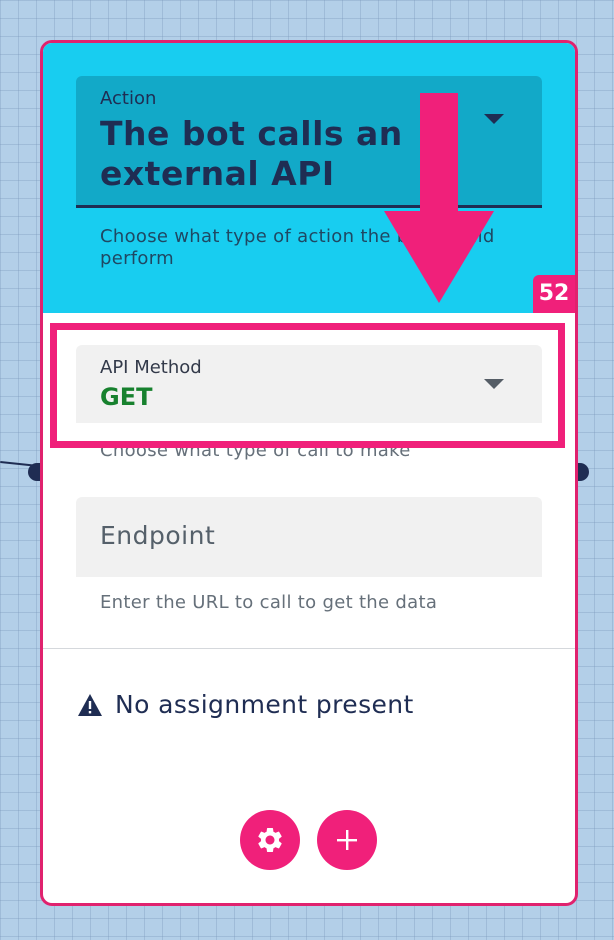 The image size is (614, 940). I want to click on count-badge: 52, so click(554, 294).